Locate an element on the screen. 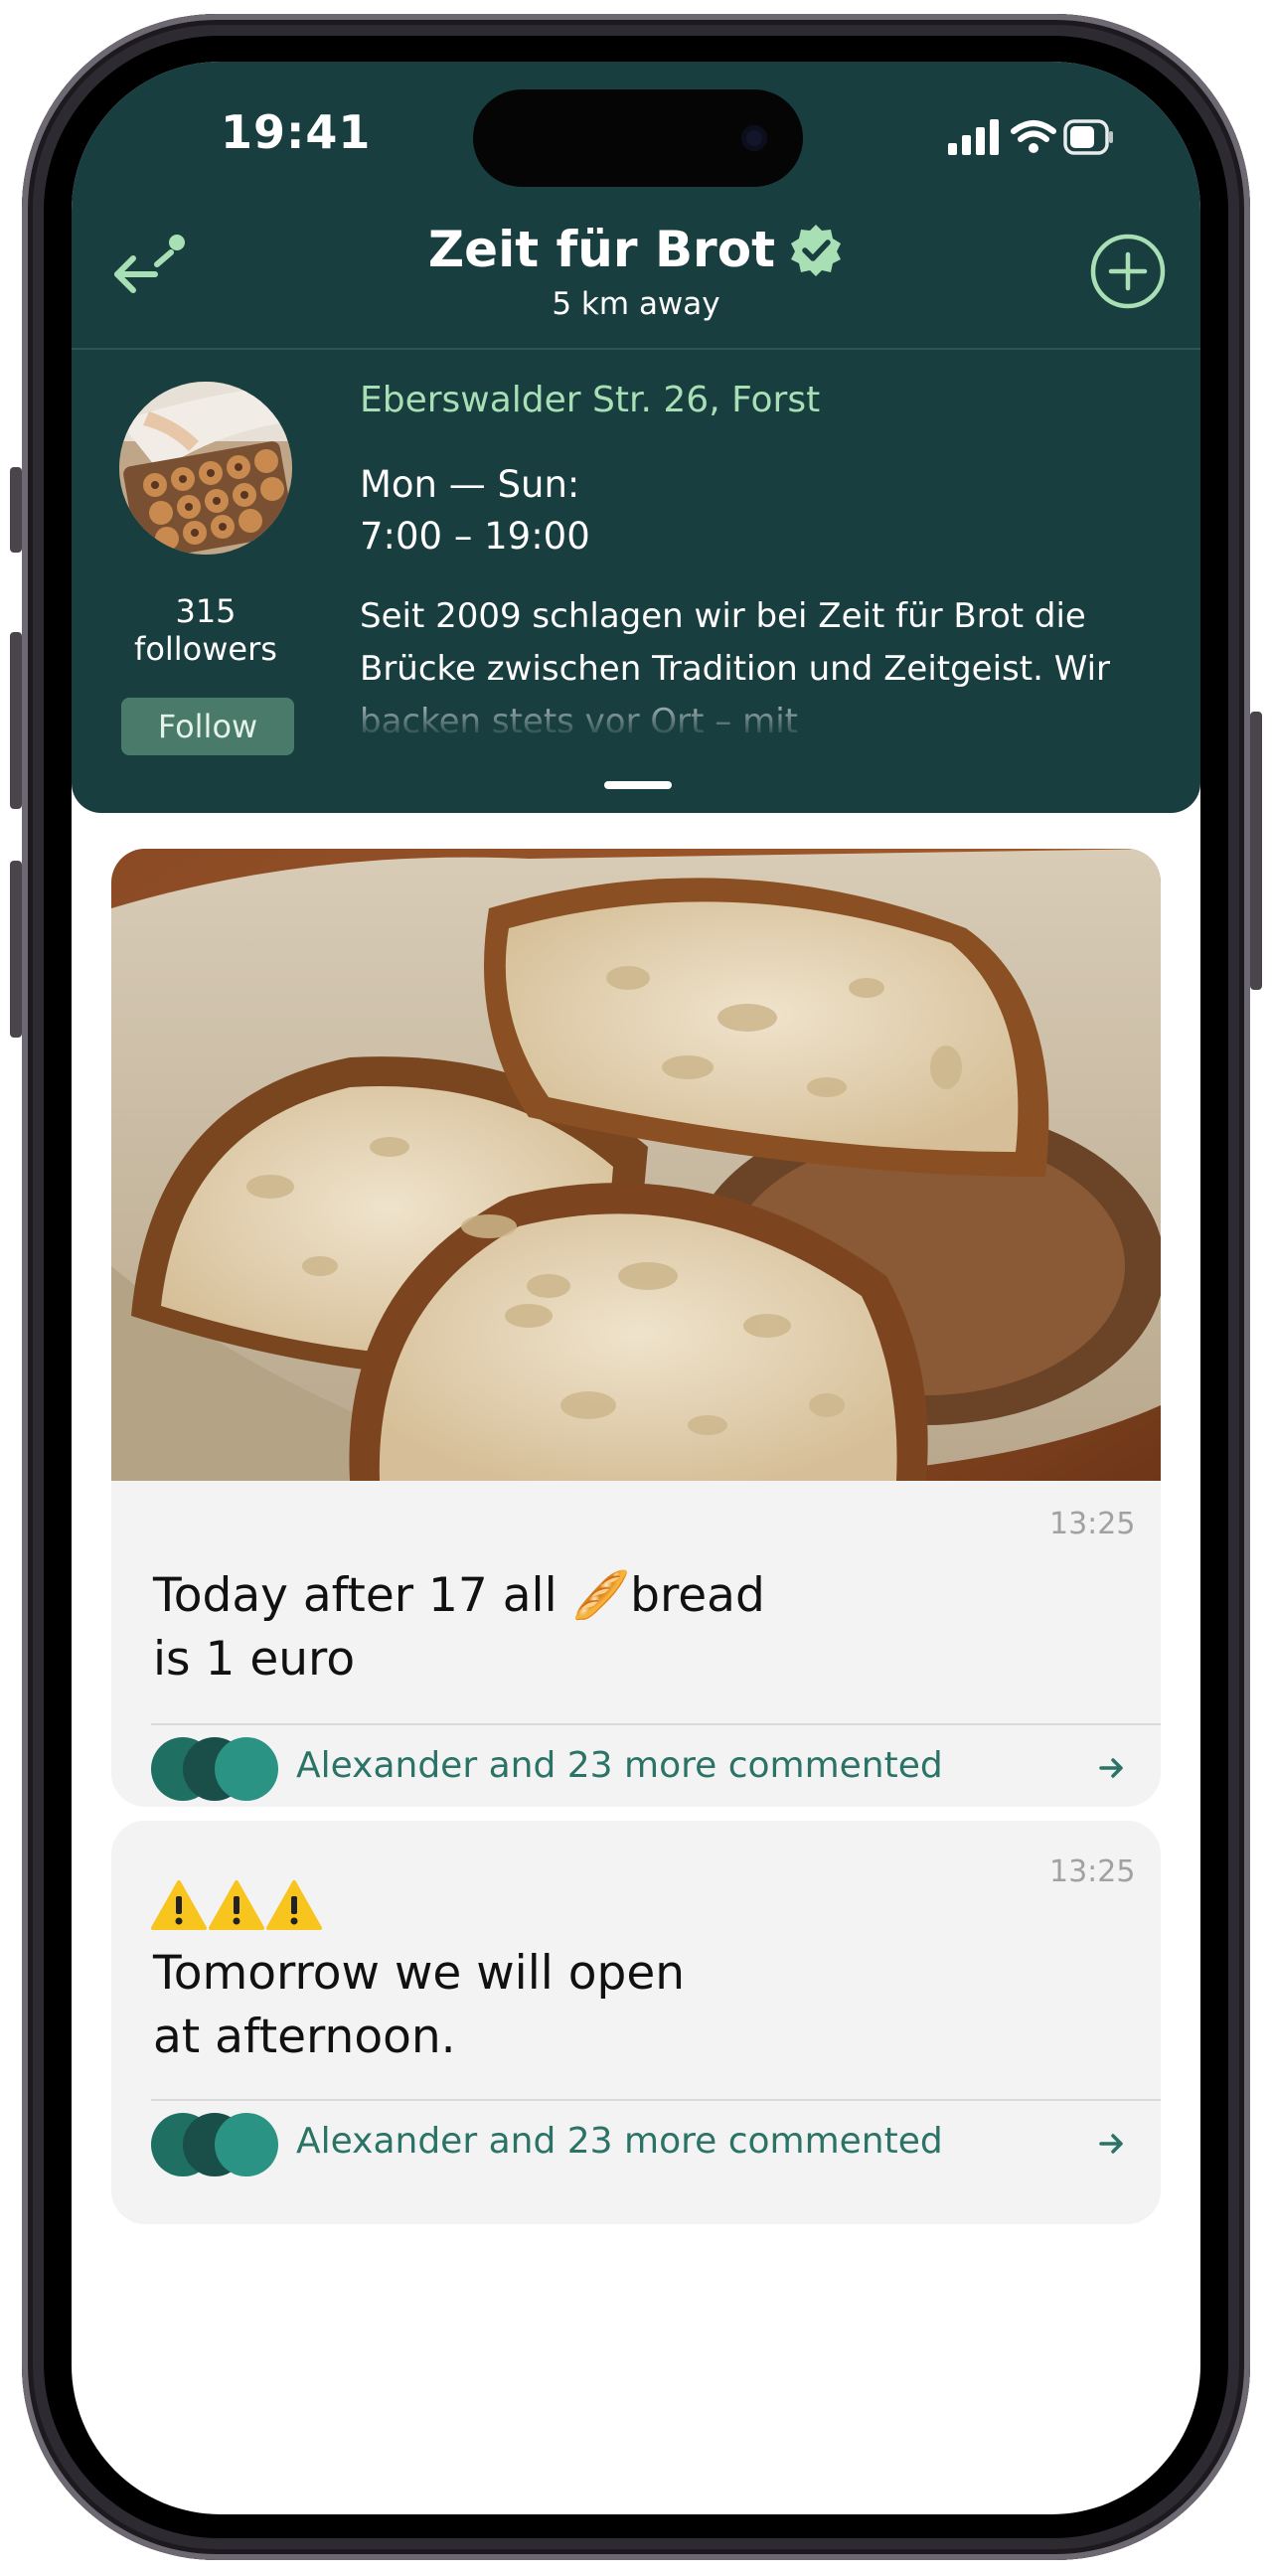  power-button is located at coordinates (1256, 851).